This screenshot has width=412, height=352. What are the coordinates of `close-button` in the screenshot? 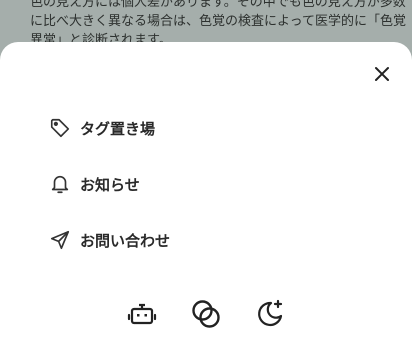 It's located at (382, 74).